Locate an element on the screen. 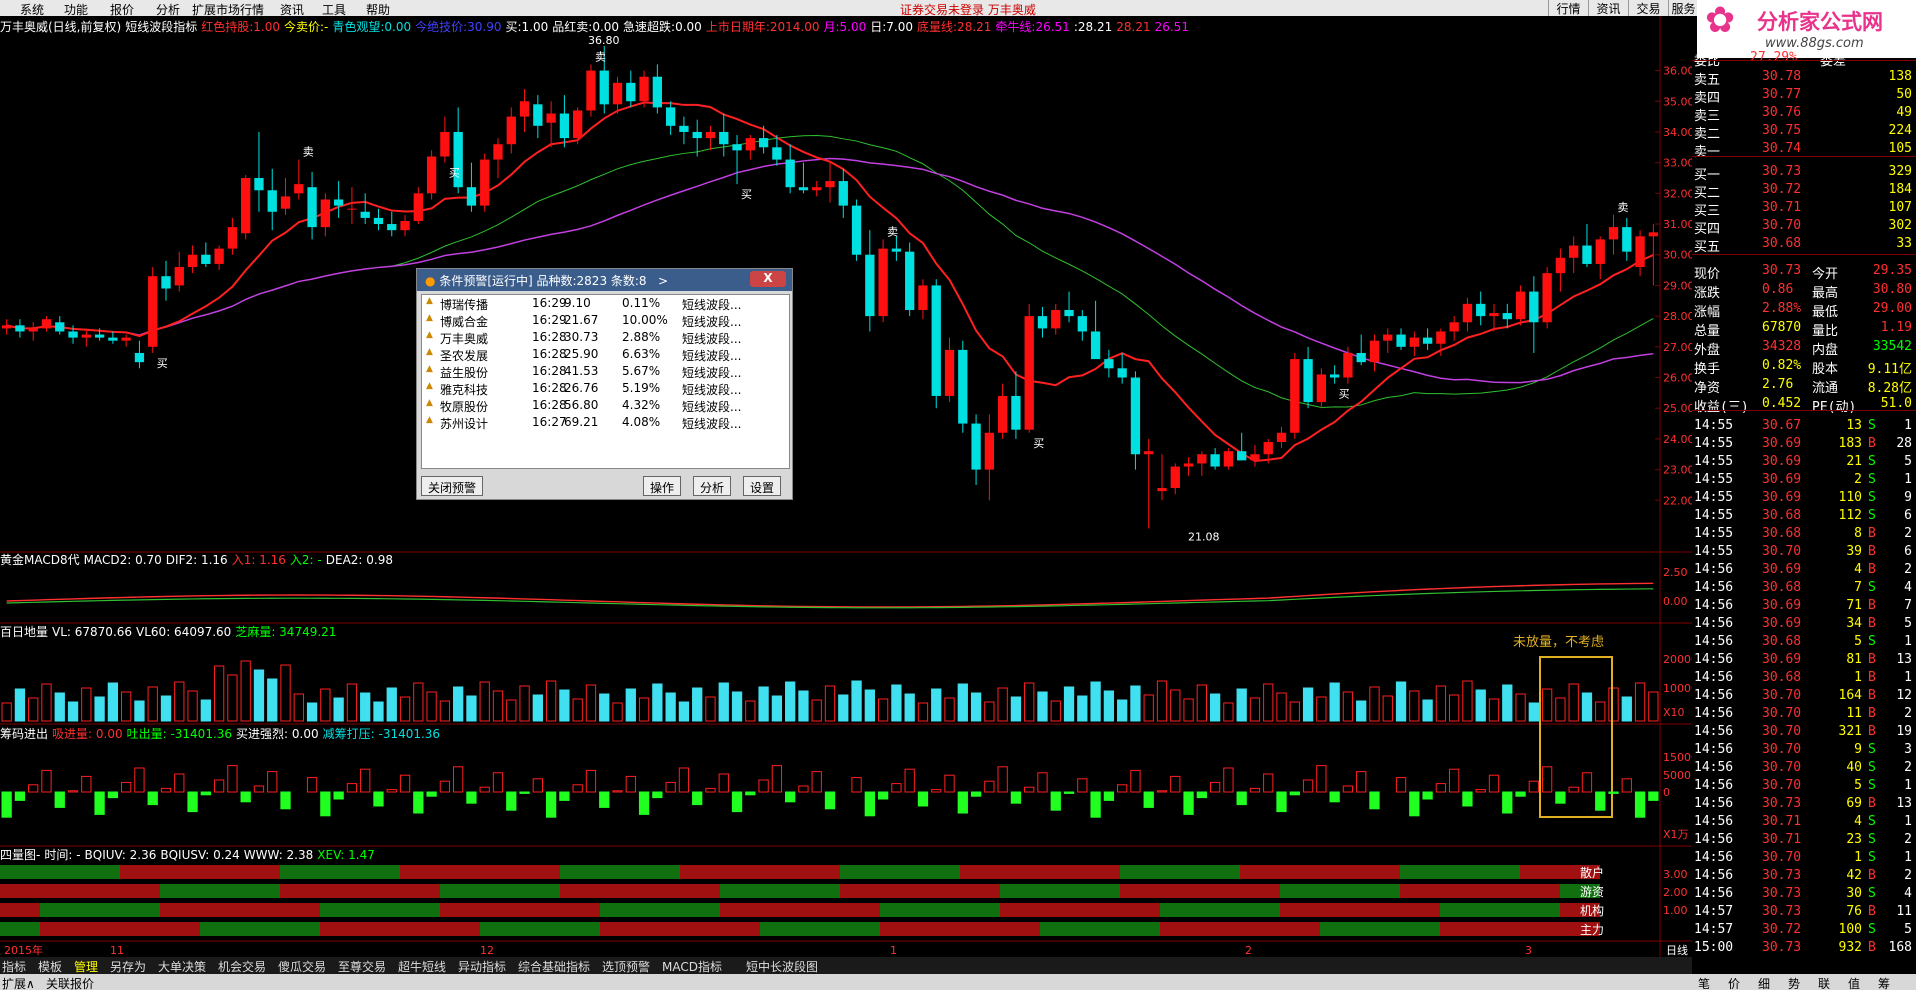  alert-price: 30.73 is located at coordinates (581, 337).